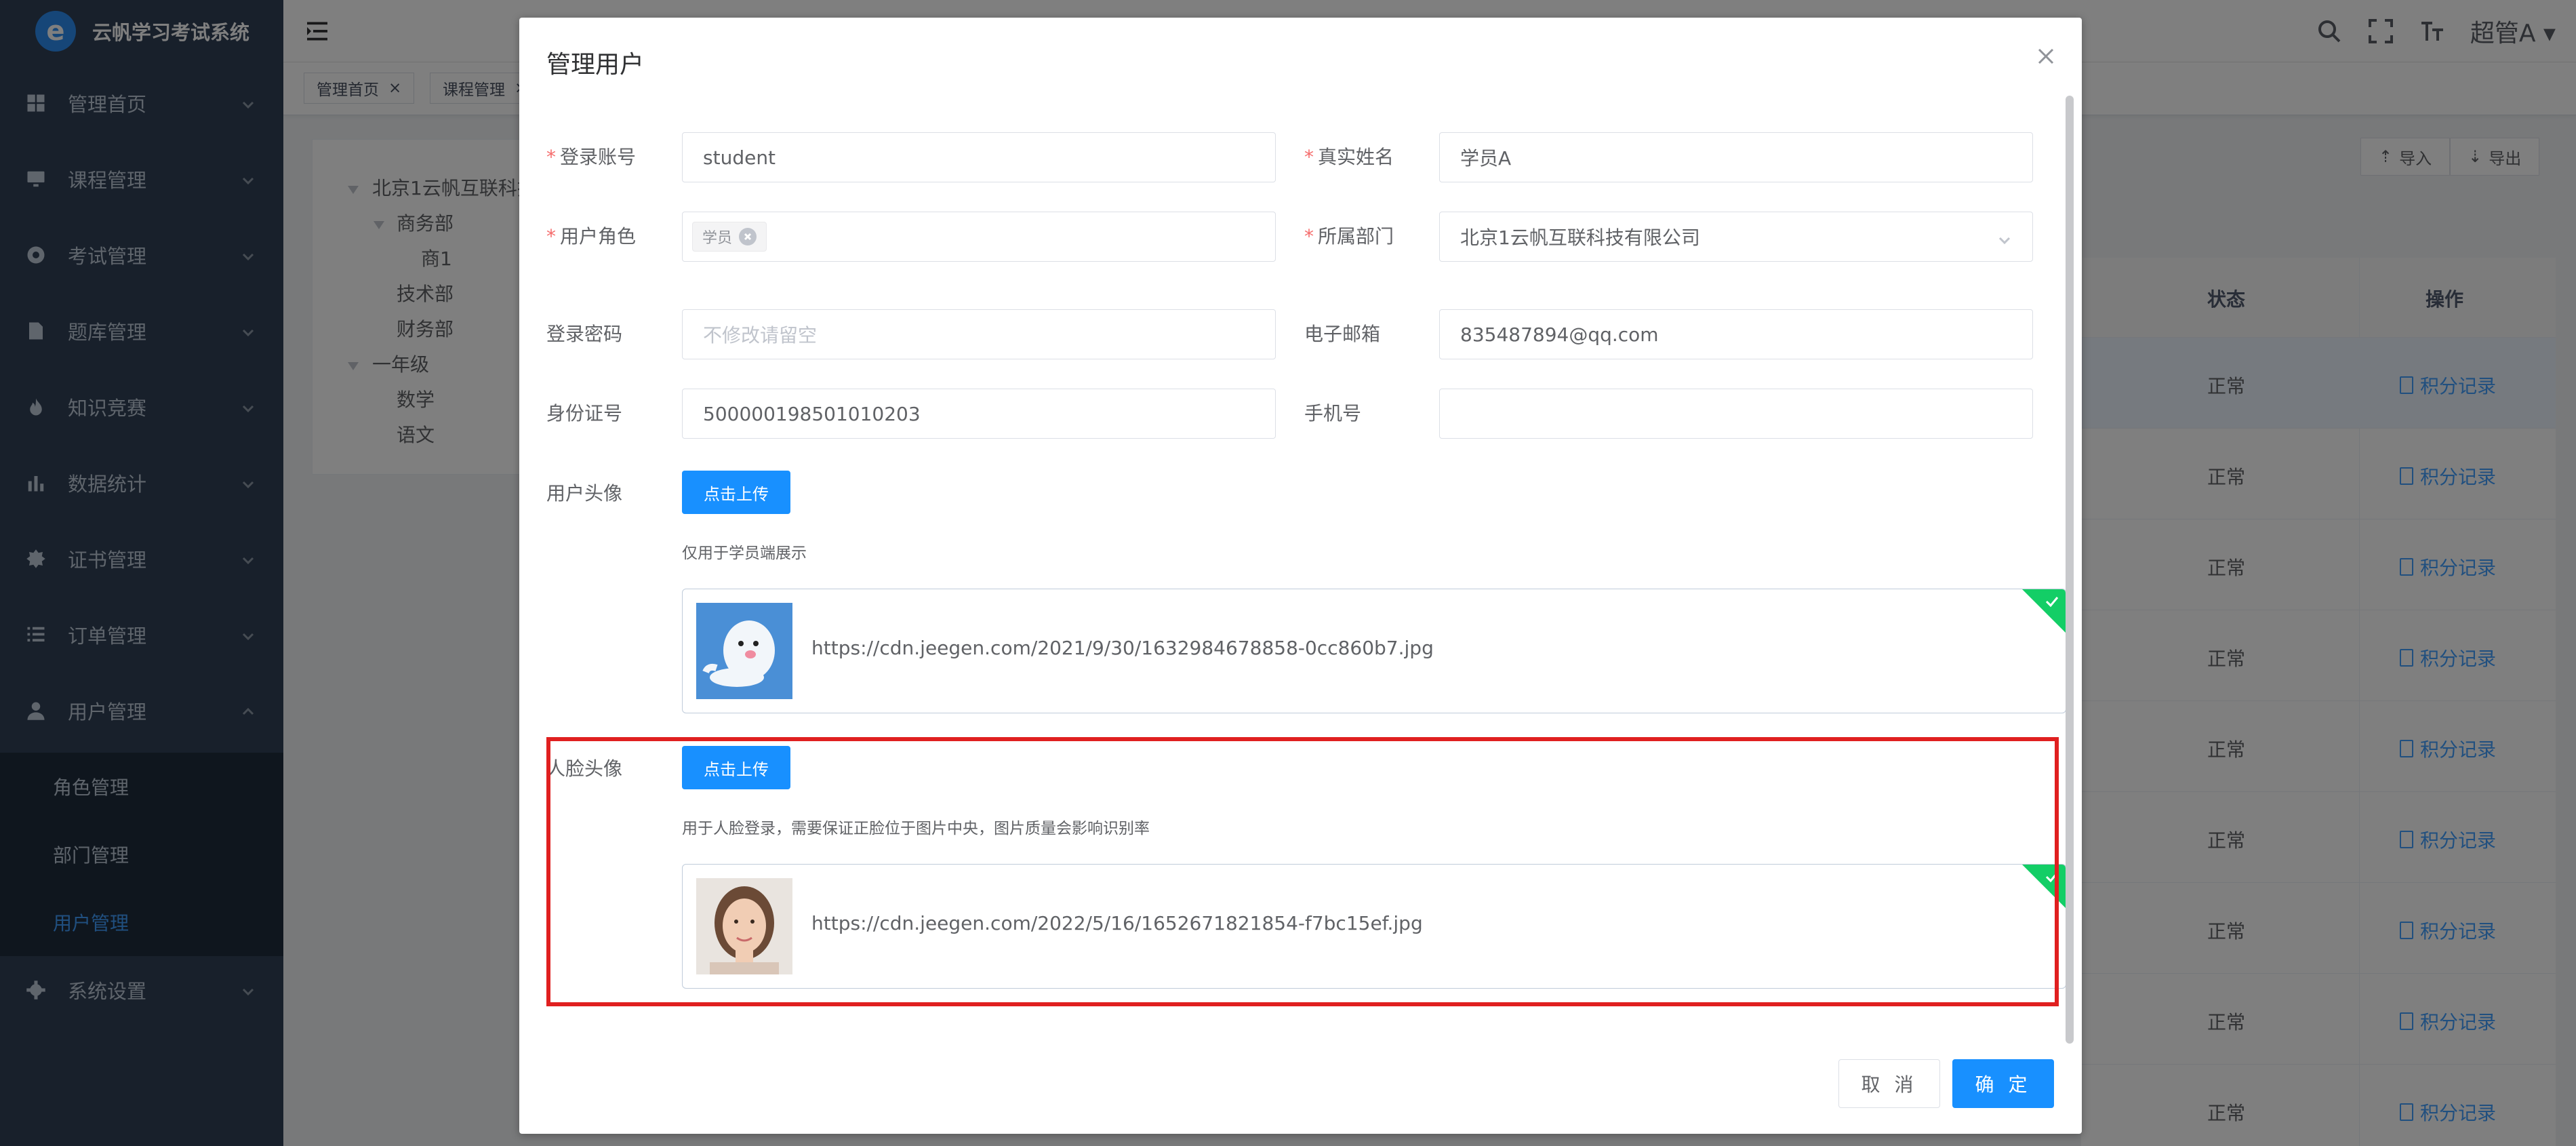  I want to click on role-chip-label: 学员, so click(717, 238).